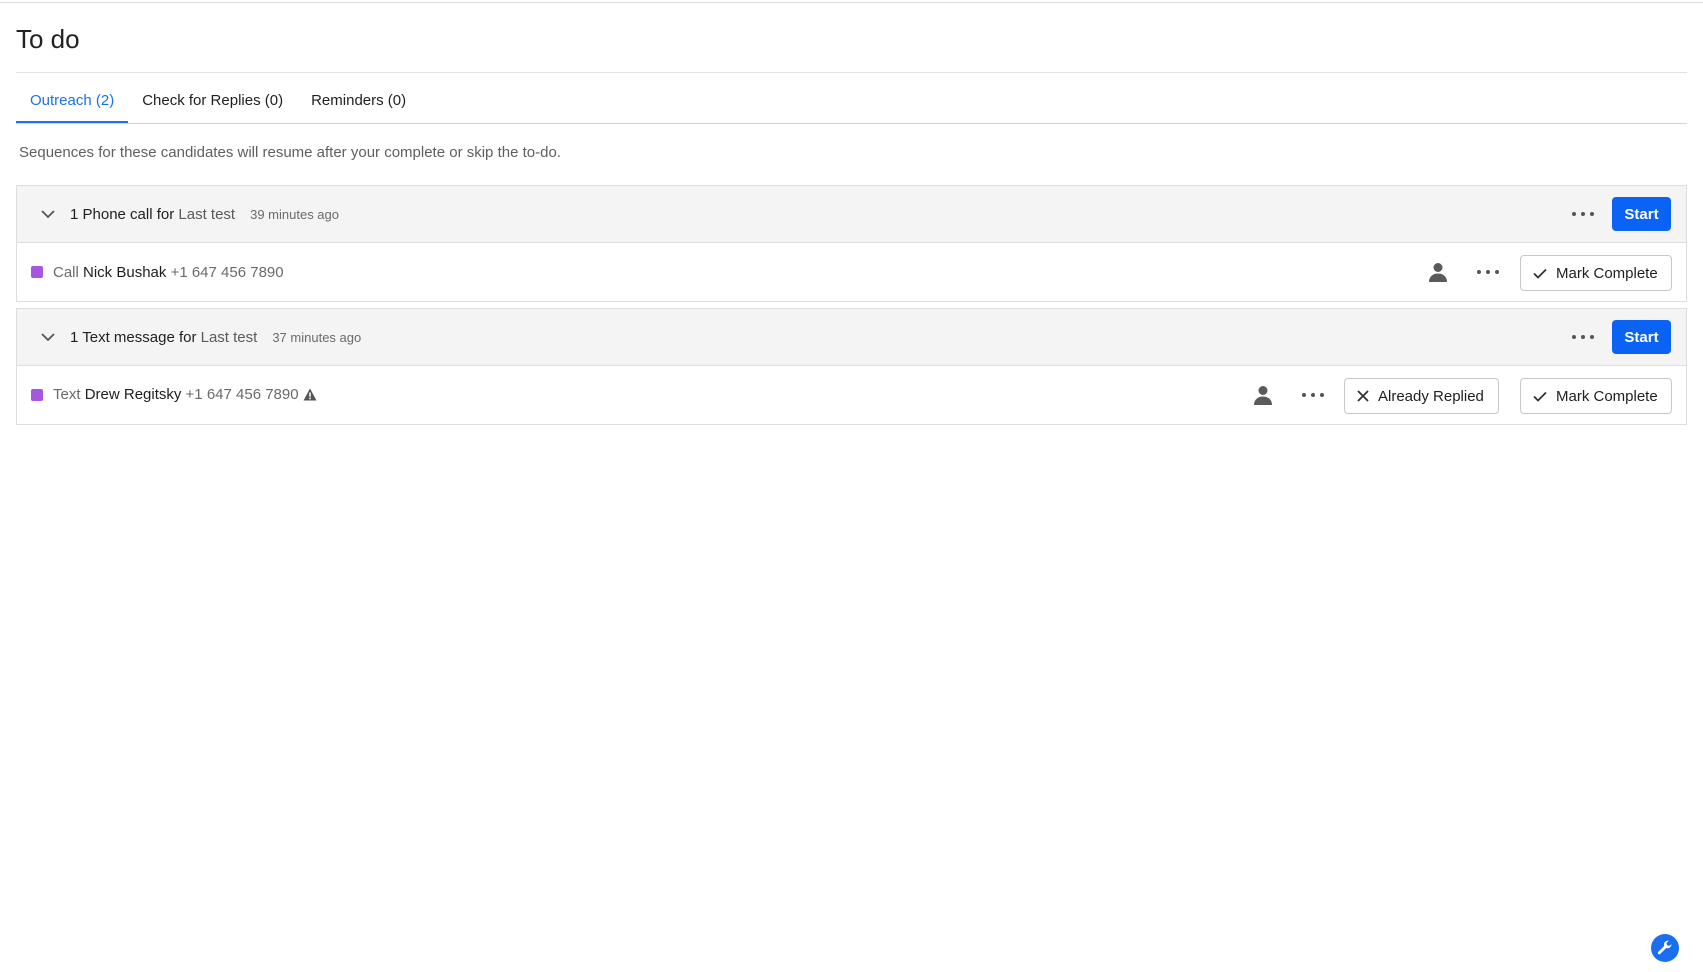  Describe the element at coordinates (851, 72) in the screenshot. I see `title-divider` at that location.